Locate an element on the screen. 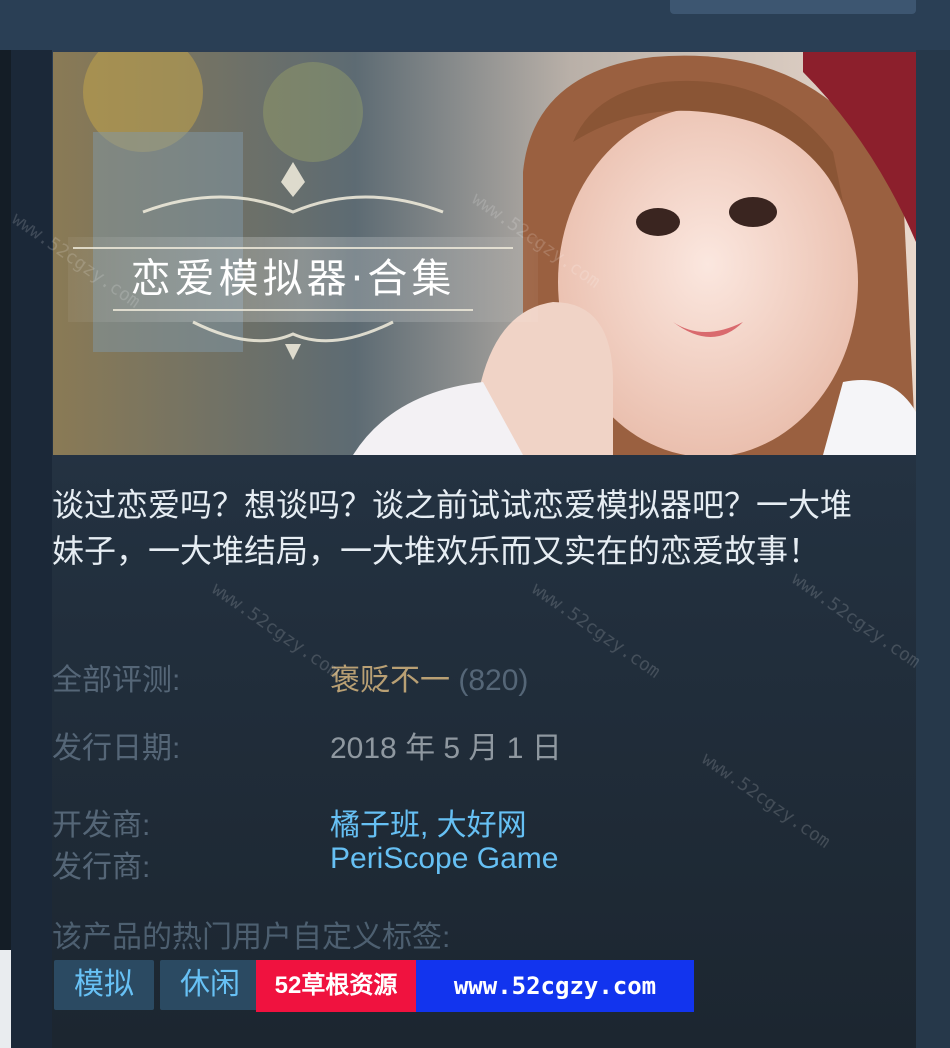 This screenshot has width=950, height=1048. release-date-label: 发行日期: is located at coordinates (116, 748).